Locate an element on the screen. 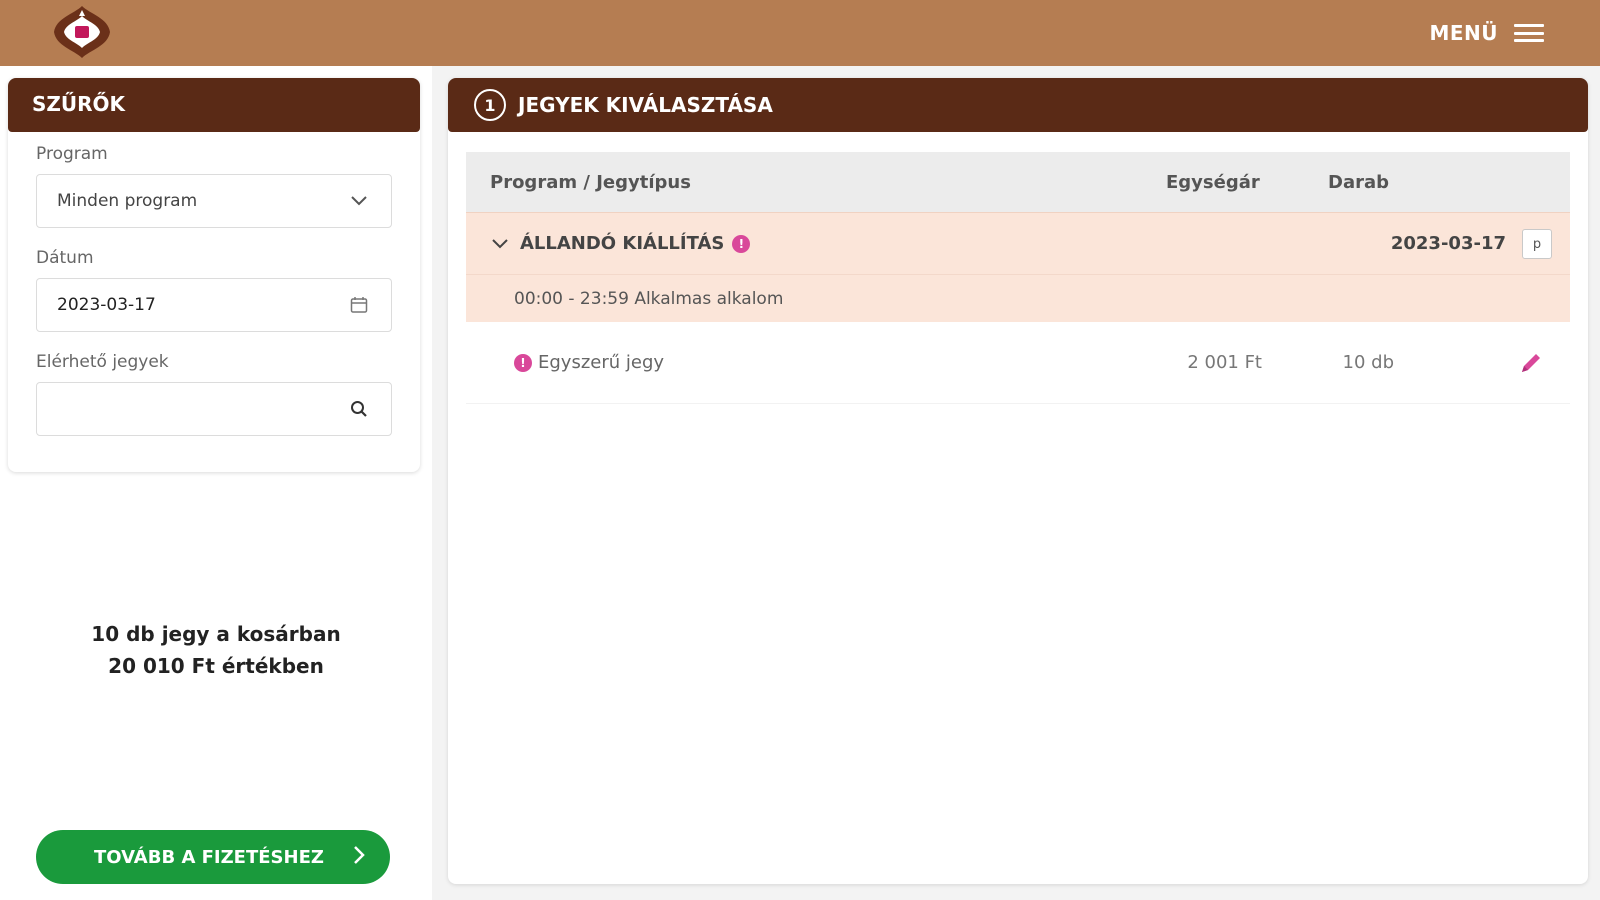 The height and width of the screenshot is (900, 1600). ticket-selection-title: JEGYEK KIVÁLASZTÁSA is located at coordinates (645, 105).